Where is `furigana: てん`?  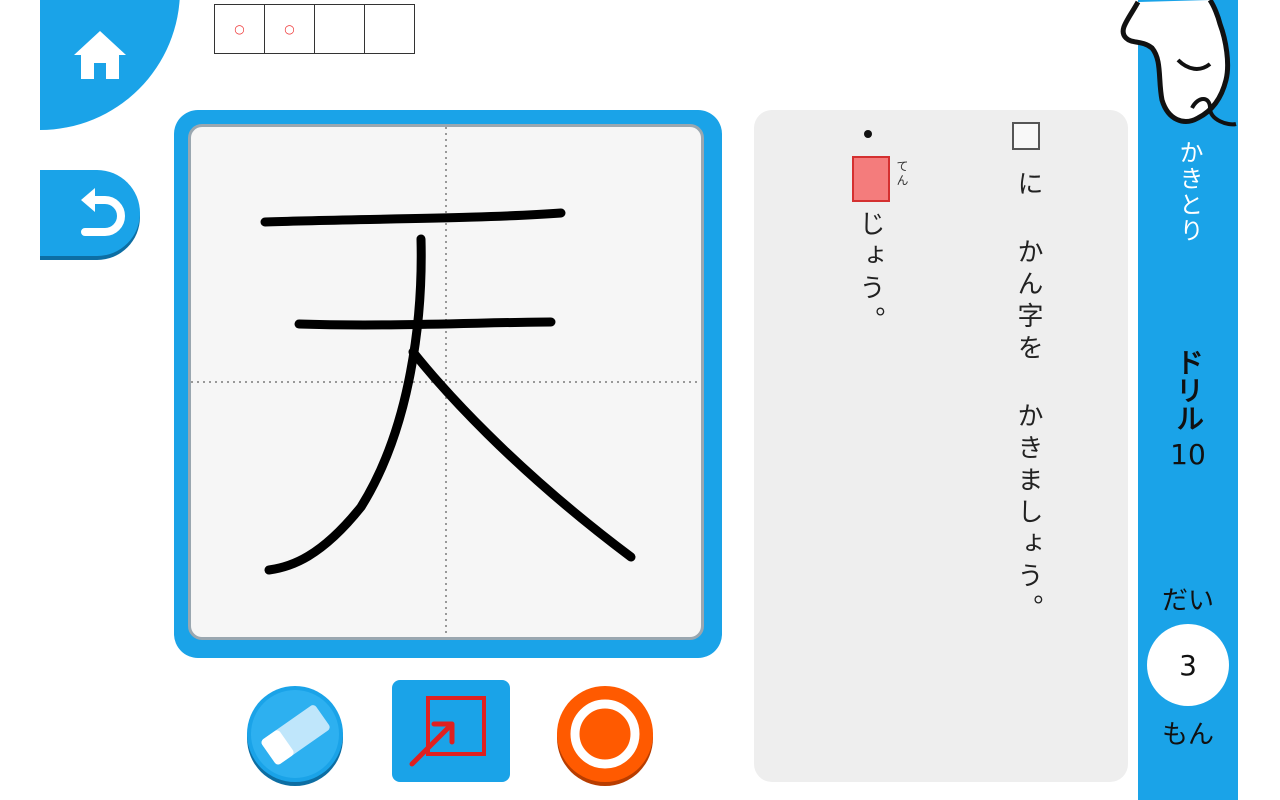
furigana: てん is located at coordinates (902, 174).